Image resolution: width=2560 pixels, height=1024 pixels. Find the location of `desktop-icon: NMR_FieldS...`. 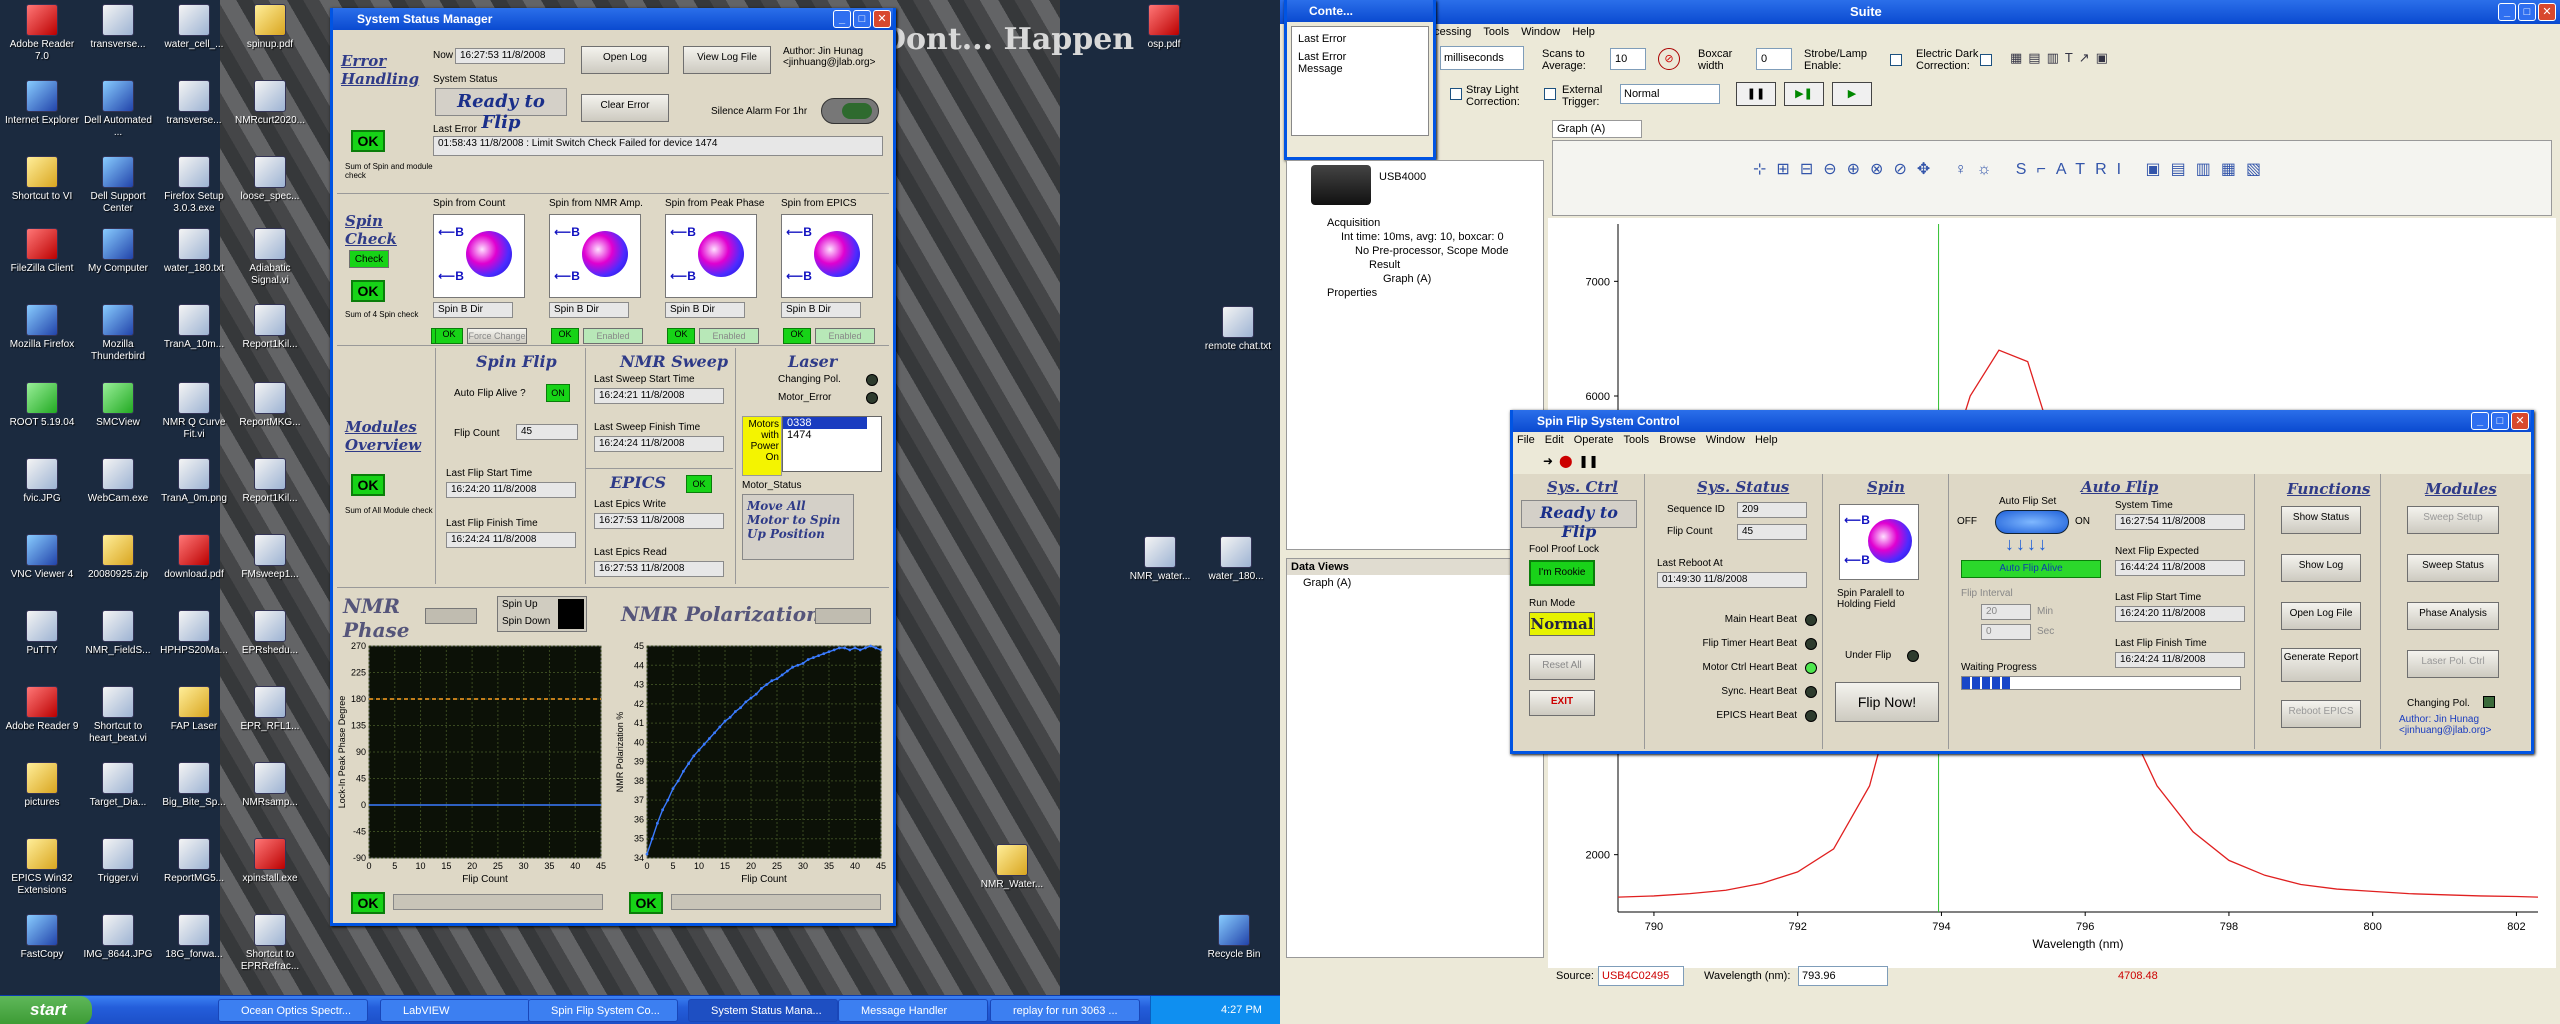

desktop-icon: NMR_FieldS... is located at coordinates (118, 633).